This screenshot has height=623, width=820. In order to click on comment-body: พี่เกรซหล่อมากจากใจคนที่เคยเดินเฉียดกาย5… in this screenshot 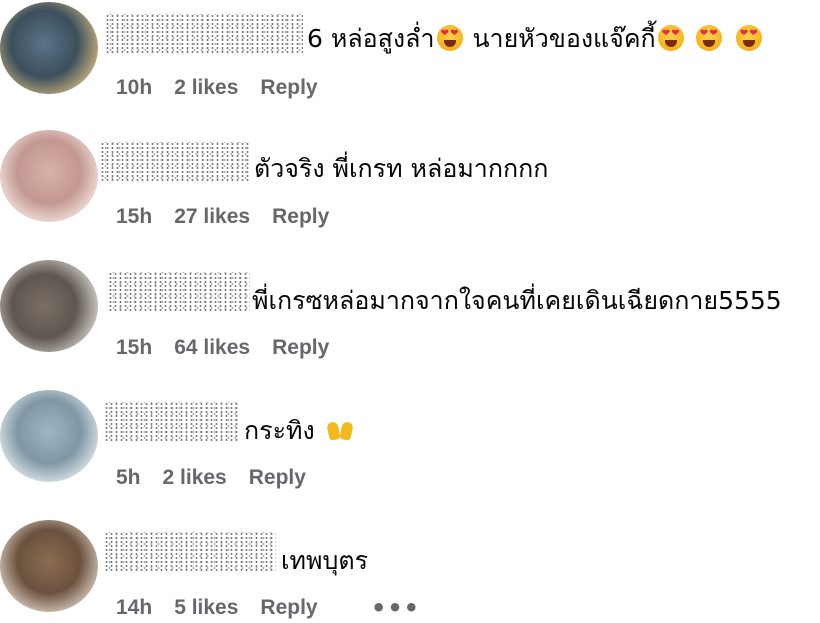, I will do `click(517, 300)`.